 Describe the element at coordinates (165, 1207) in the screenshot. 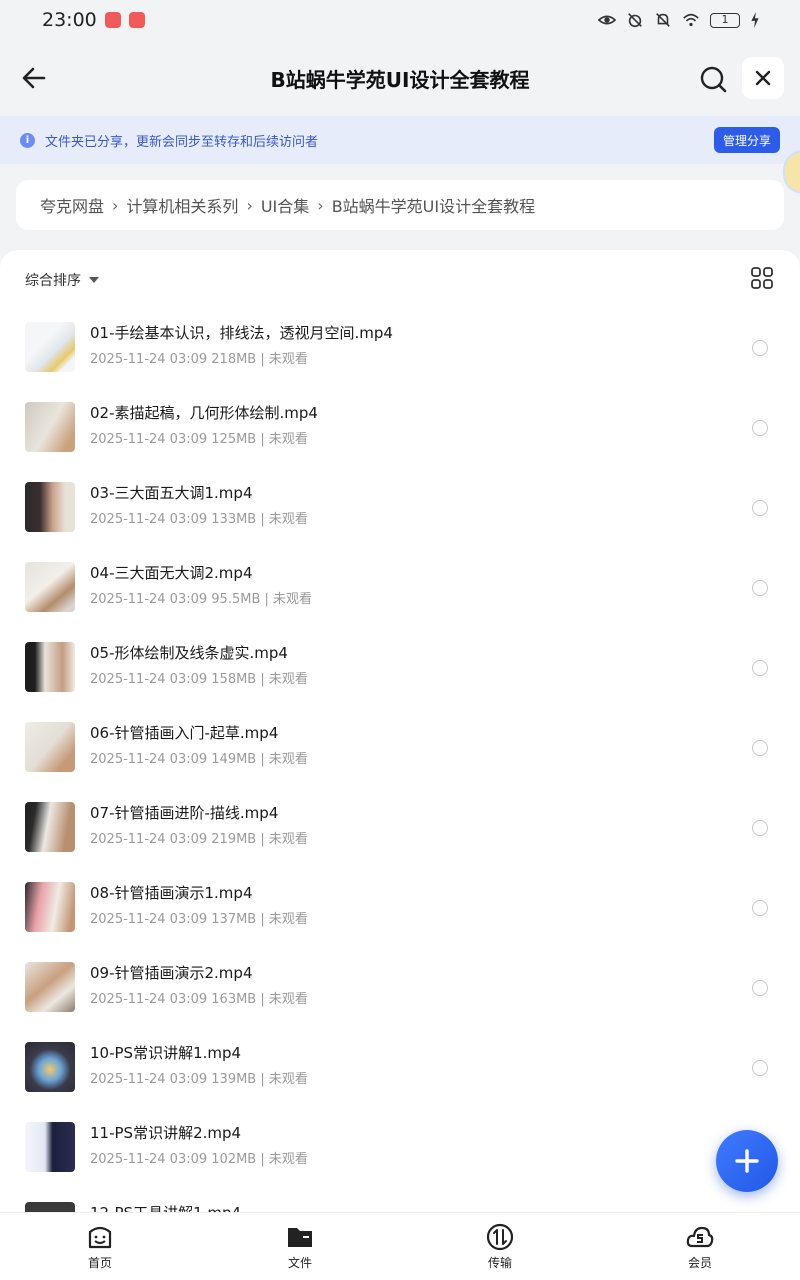

I see `file-name: 12-PS工具讲解1.mp4` at that location.